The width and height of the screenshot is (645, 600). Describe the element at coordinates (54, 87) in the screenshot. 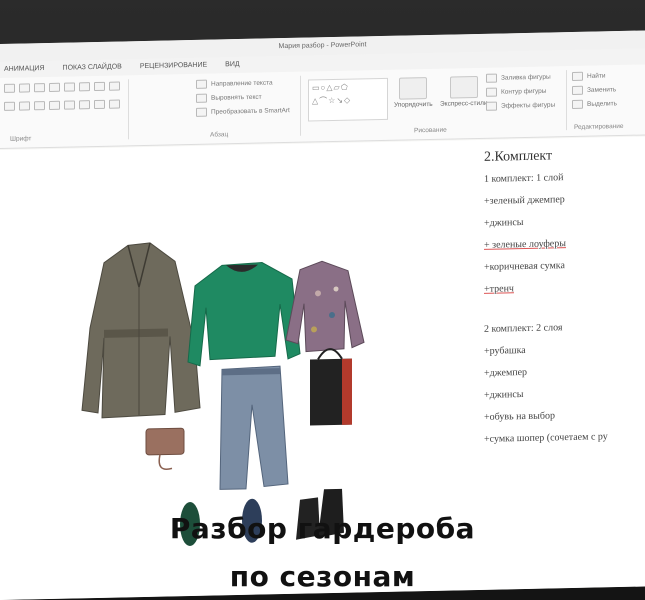

I see `clear-format-icon` at that location.